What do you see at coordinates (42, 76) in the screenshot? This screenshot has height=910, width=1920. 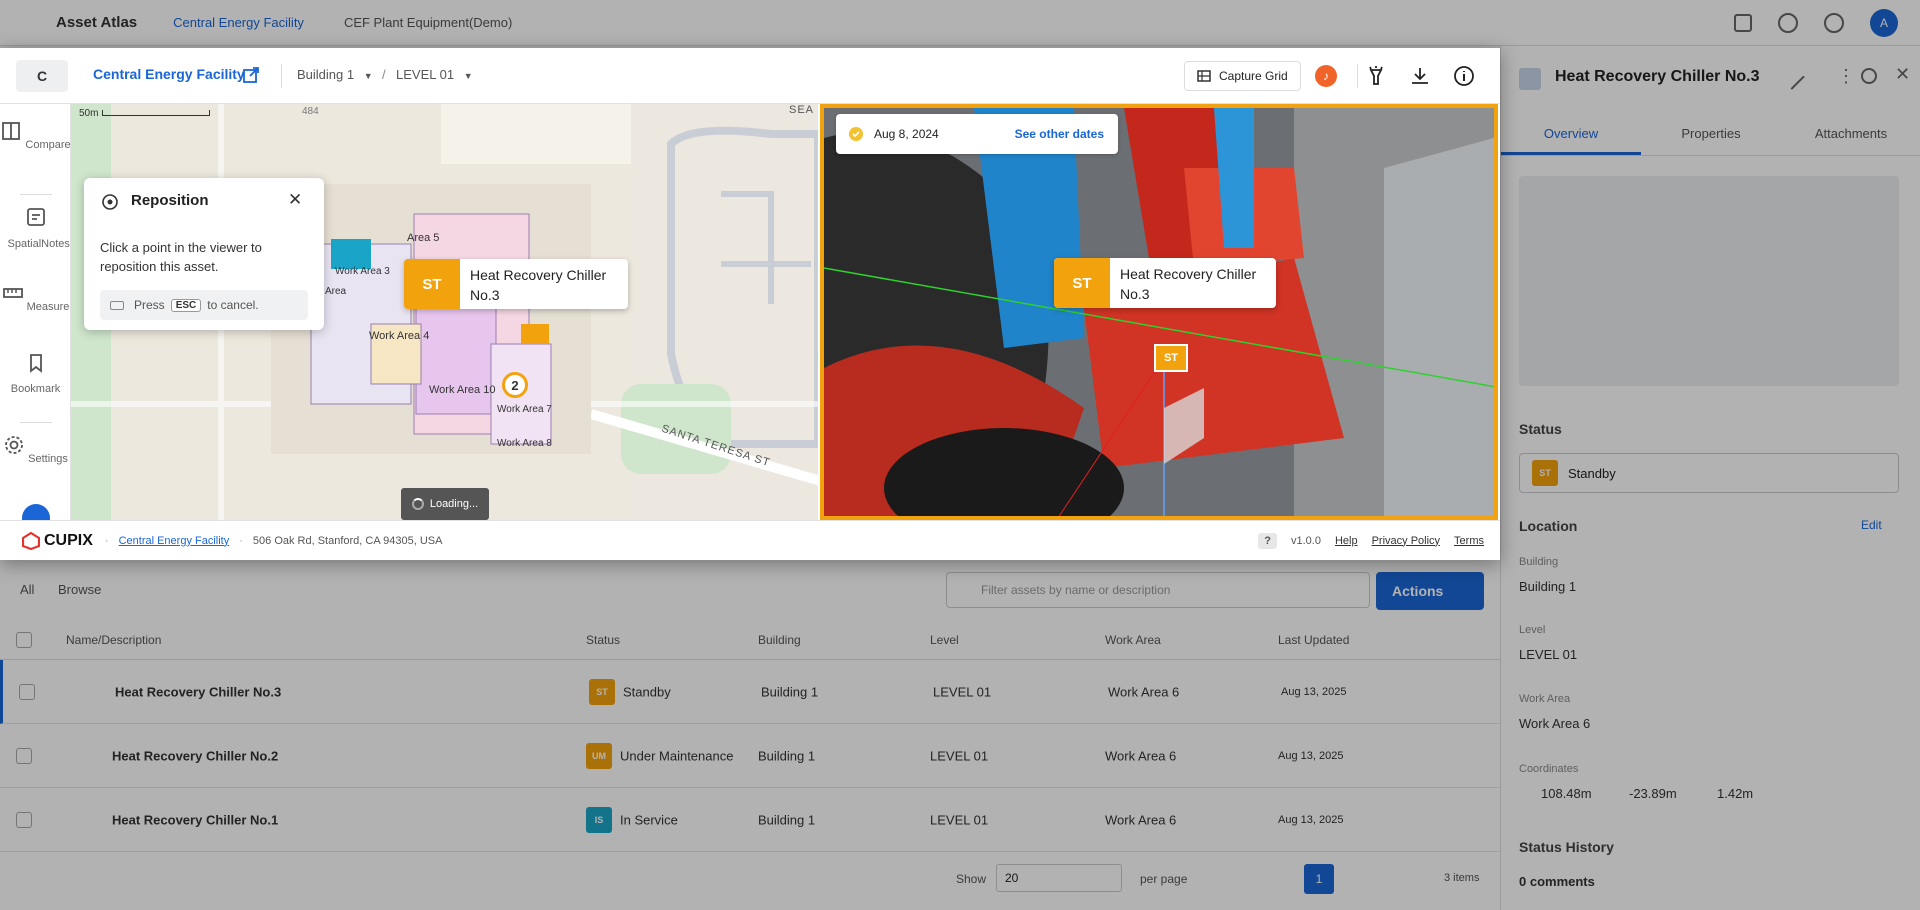 I see `c-button: C` at bounding box center [42, 76].